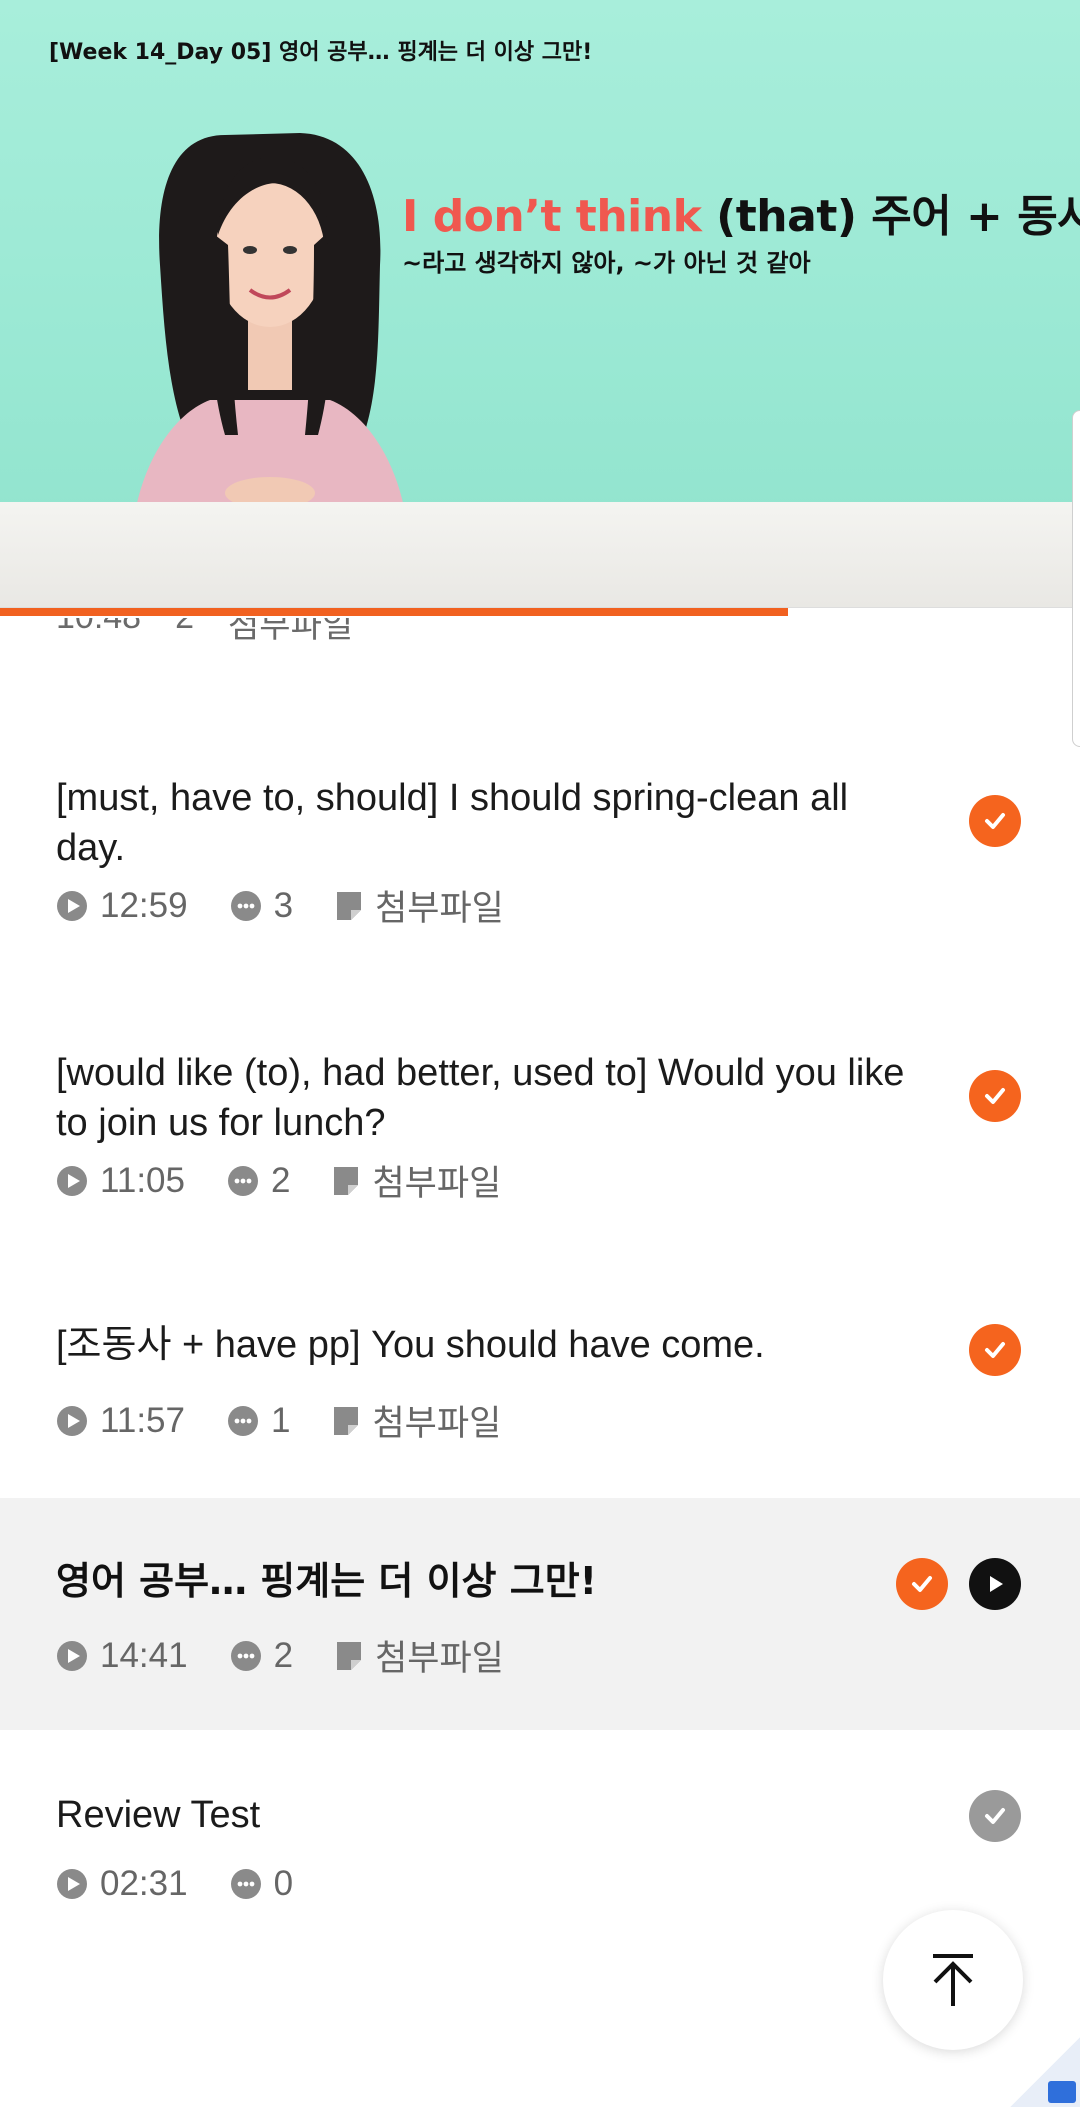 Image resolution: width=1080 pixels, height=2107 pixels. I want to click on scroll-to-top-button, so click(953, 1980).